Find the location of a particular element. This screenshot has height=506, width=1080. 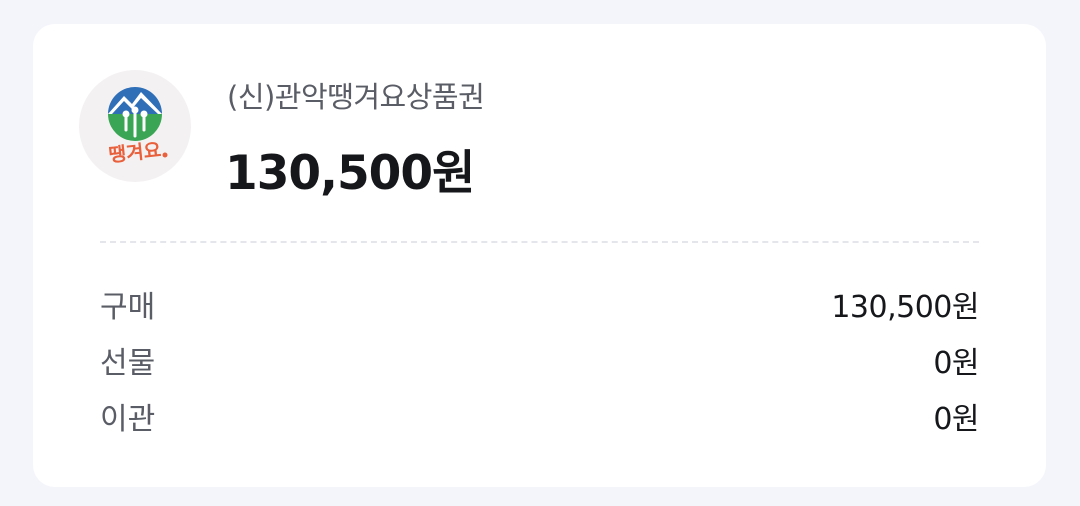

balance-amount: 130,500원 is located at coordinates (350, 173).